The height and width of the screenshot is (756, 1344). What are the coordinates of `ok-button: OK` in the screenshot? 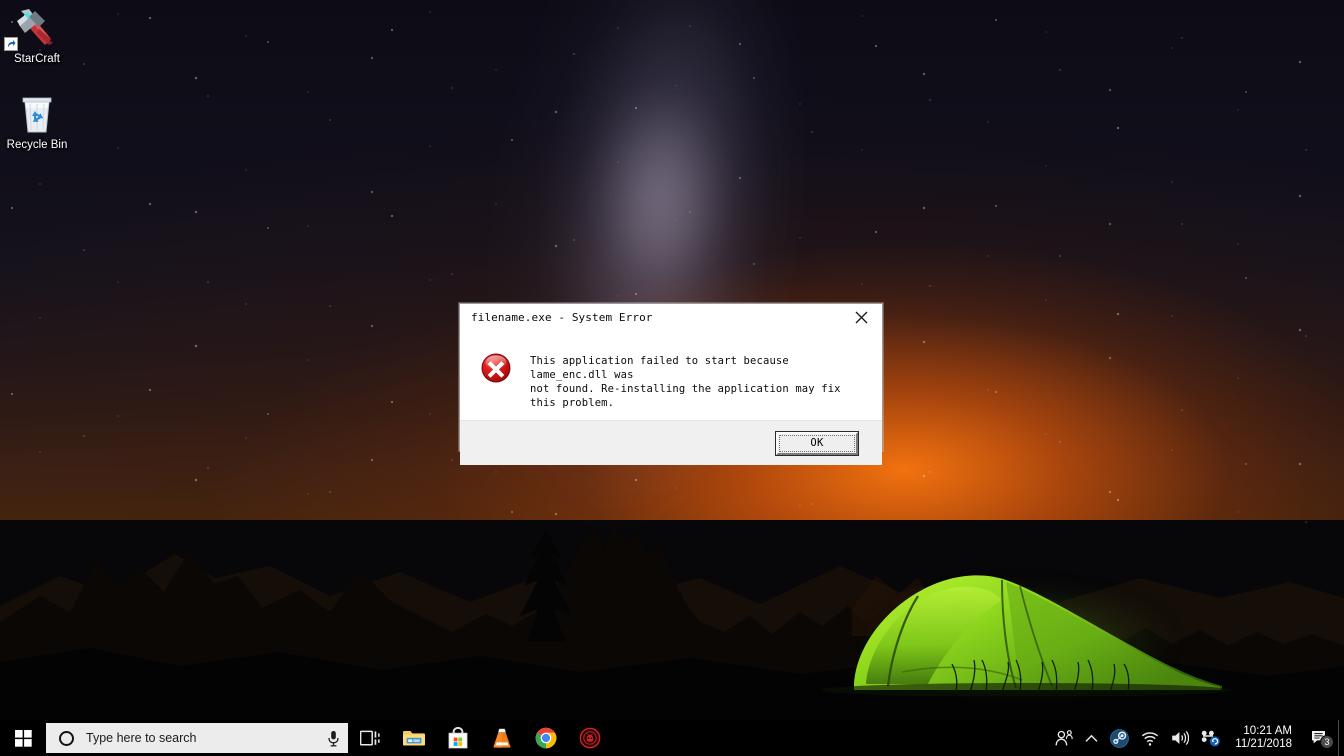 It's located at (817, 443).